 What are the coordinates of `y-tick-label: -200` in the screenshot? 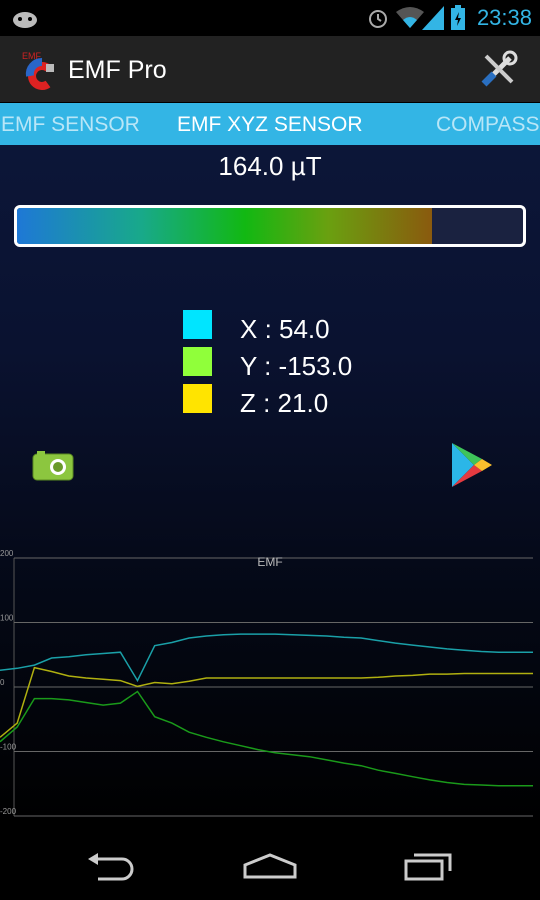 It's located at (8, 811).